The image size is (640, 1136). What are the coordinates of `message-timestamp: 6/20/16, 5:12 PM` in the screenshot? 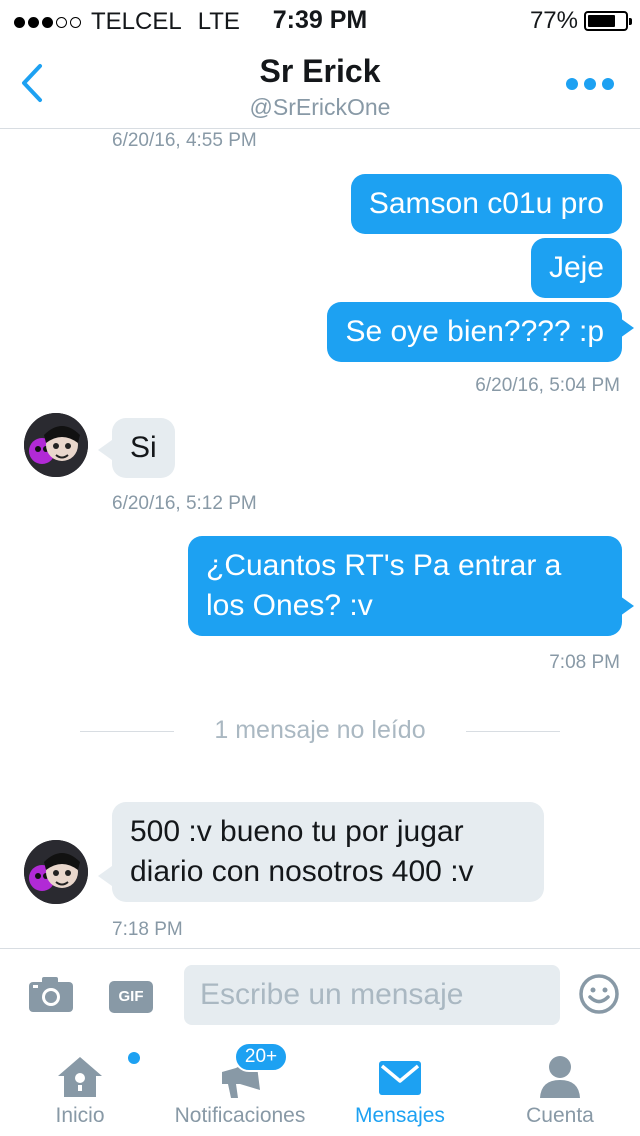 It's located at (184, 503).